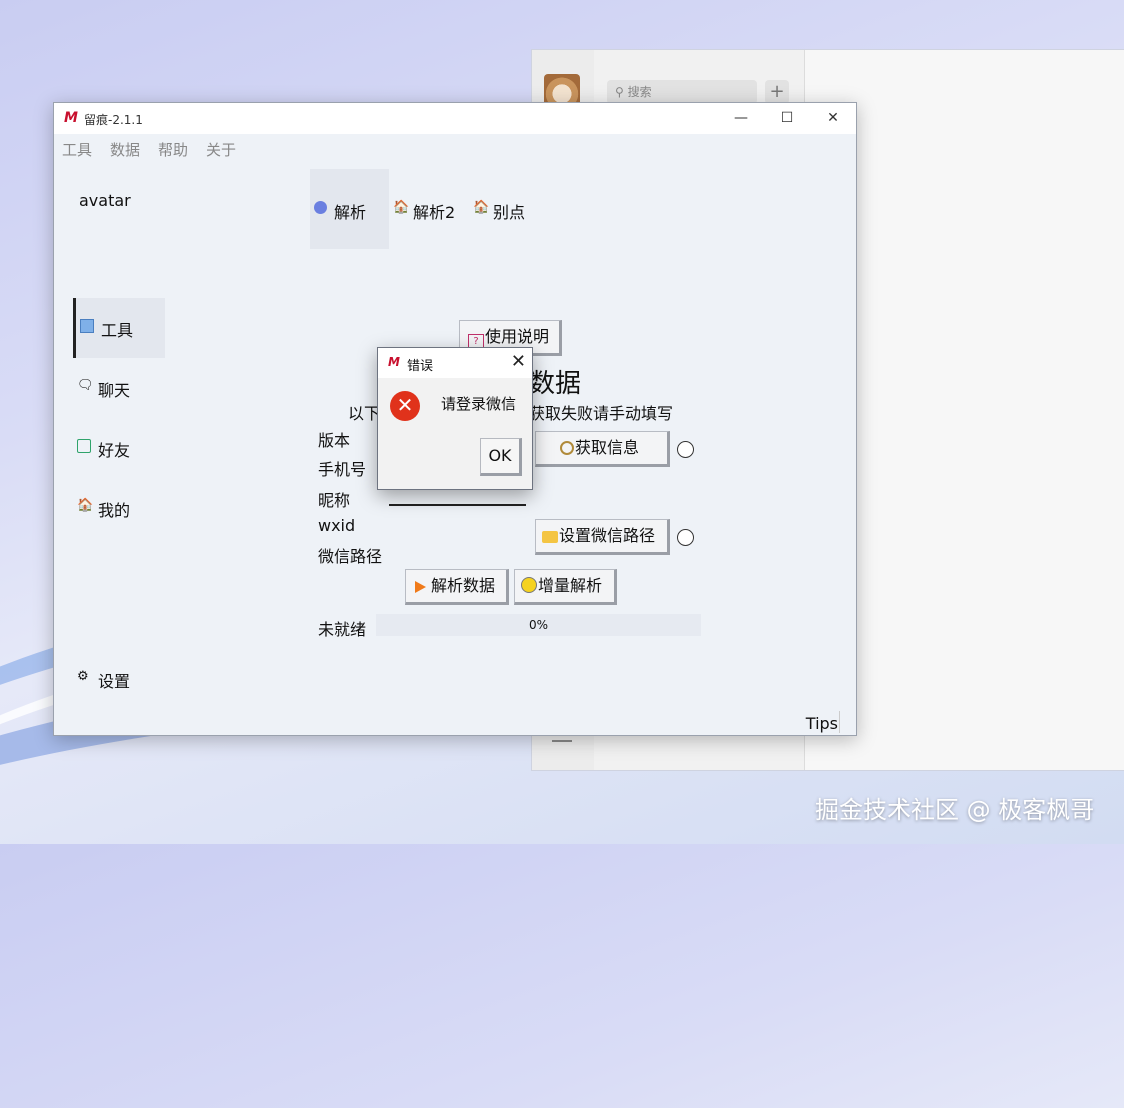 The image size is (1124, 1108). What do you see at coordinates (741, 118) in the screenshot?
I see `minimize-button: —` at bounding box center [741, 118].